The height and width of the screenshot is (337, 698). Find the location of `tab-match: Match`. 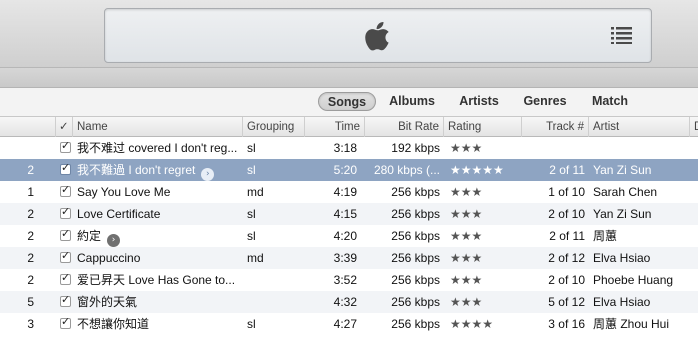

tab-match: Match is located at coordinates (610, 101).